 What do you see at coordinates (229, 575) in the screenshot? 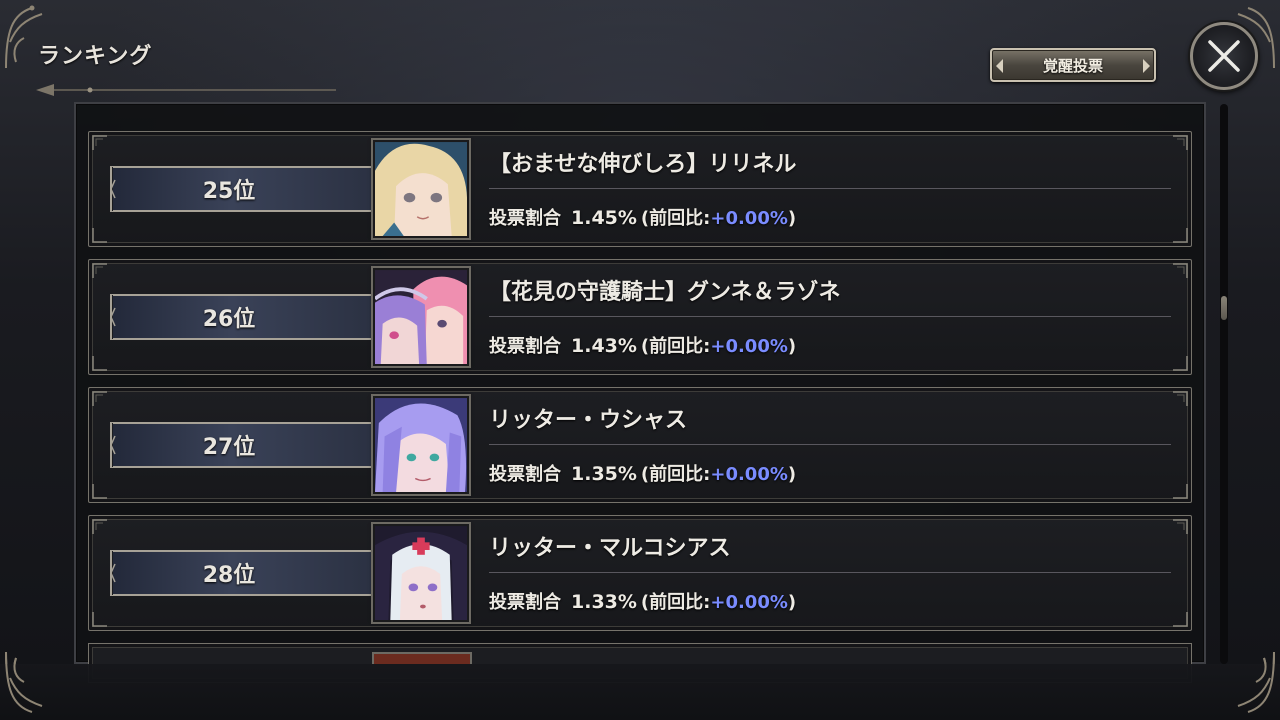
I see `rank-label: 28位` at bounding box center [229, 575].